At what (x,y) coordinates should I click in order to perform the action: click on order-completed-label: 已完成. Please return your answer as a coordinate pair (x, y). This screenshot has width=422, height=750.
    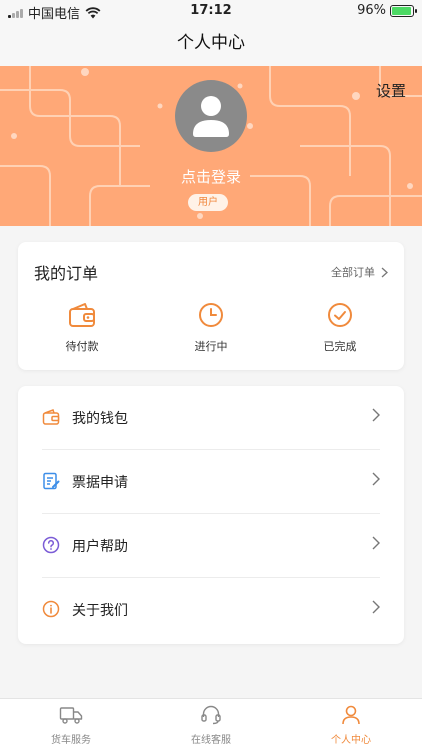
    Looking at the image, I should click on (340, 346).